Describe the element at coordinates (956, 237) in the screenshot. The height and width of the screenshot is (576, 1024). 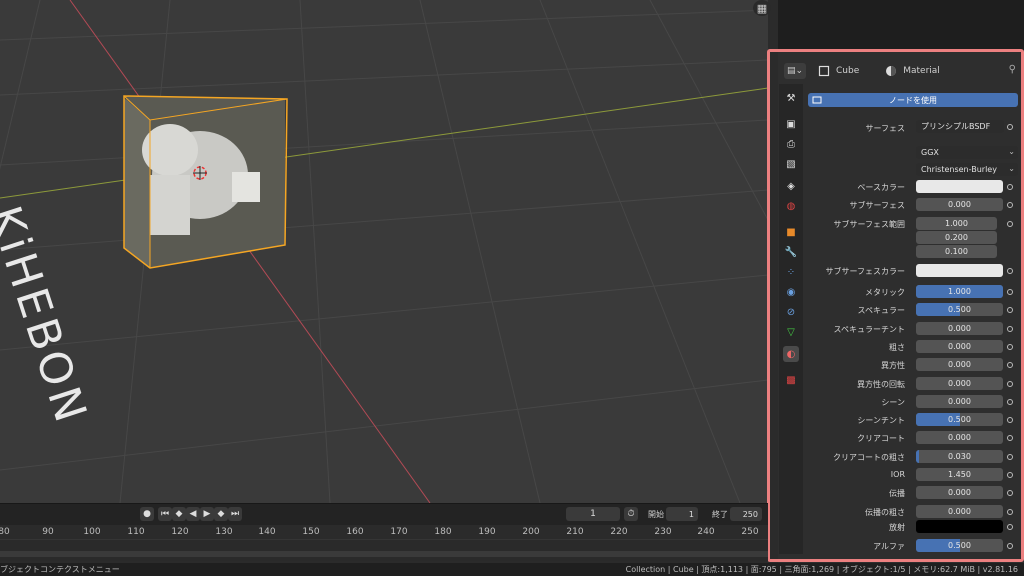
I see `subsurface-radius-y: 0.200` at that location.